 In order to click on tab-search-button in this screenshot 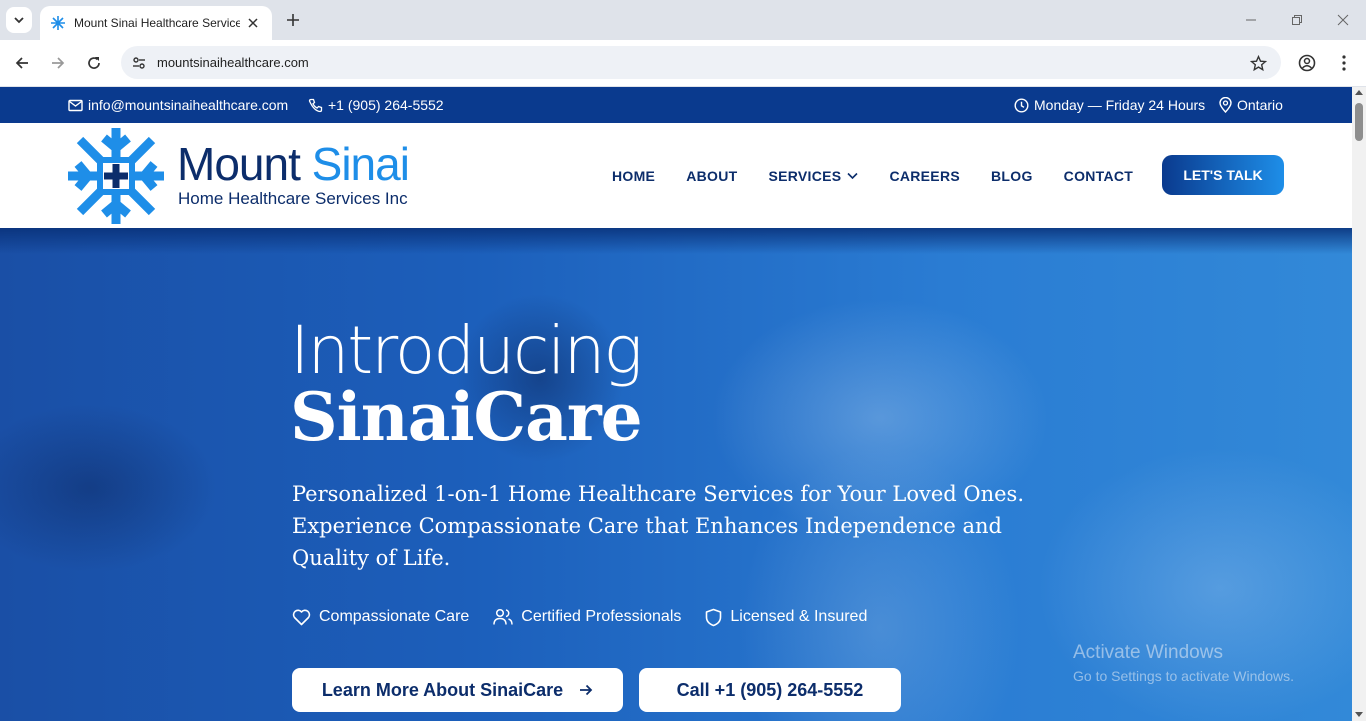, I will do `click(19, 20)`.